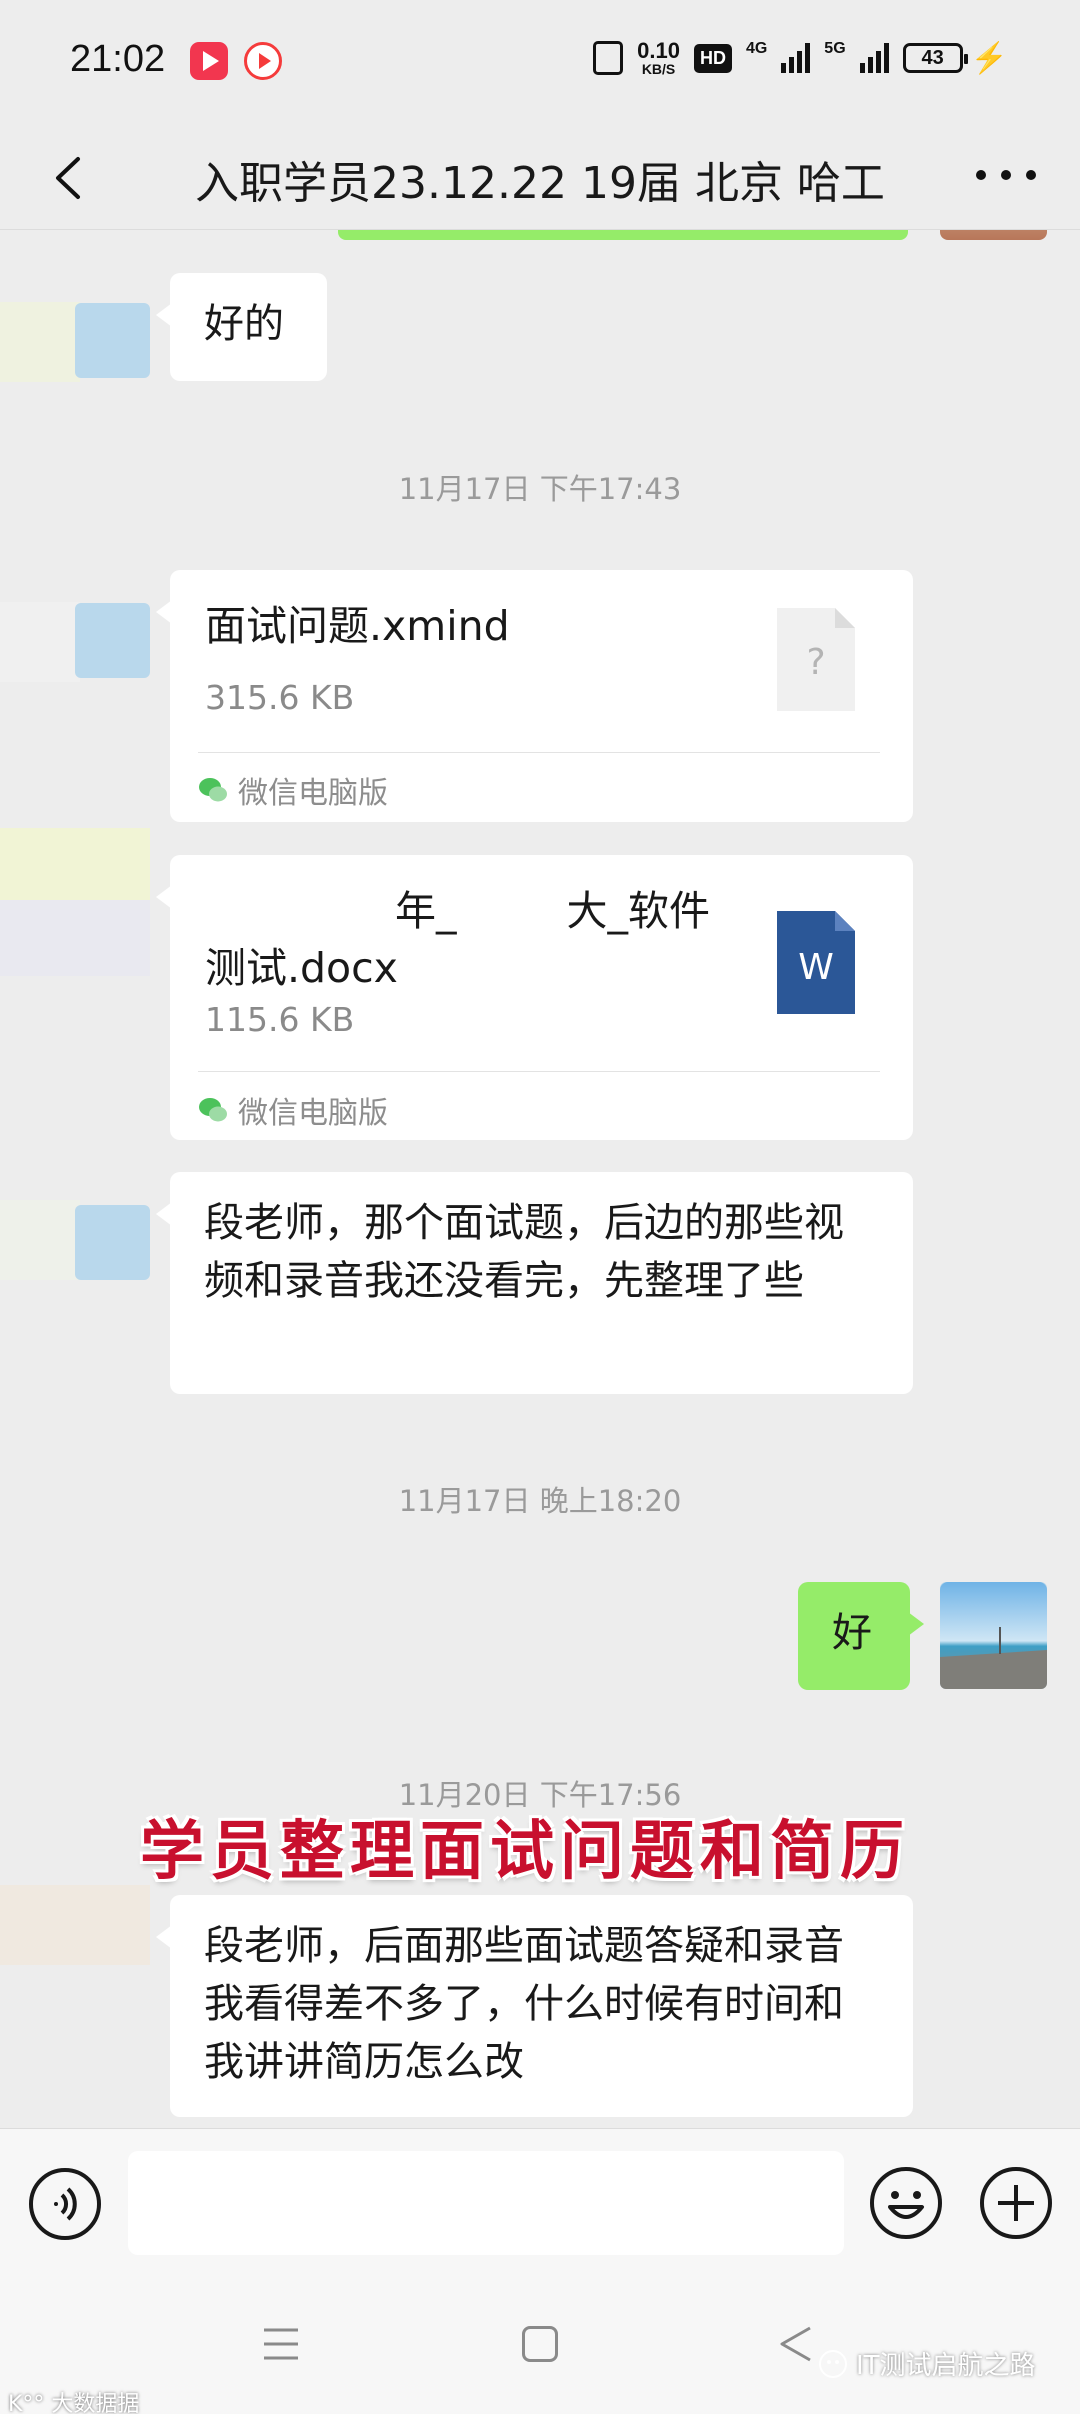 This screenshot has height=2414, width=1080. I want to click on file-name: 面试问题.xmind, so click(357, 626).